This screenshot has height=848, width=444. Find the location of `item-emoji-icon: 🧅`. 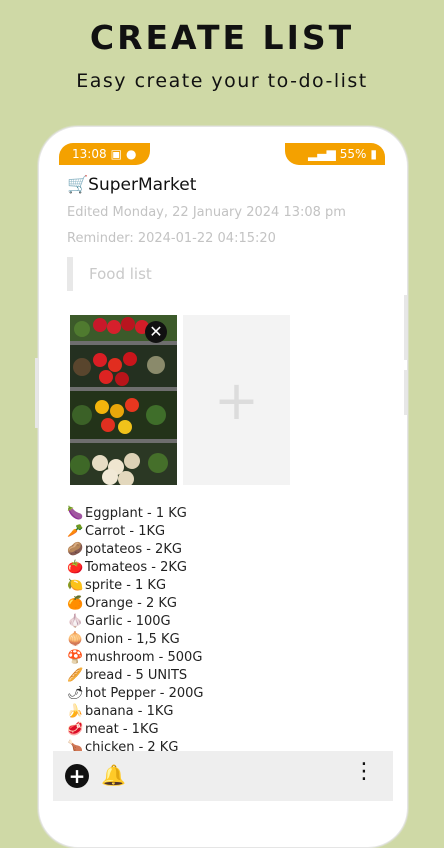

item-emoji-icon: 🧅 is located at coordinates (75, 639).